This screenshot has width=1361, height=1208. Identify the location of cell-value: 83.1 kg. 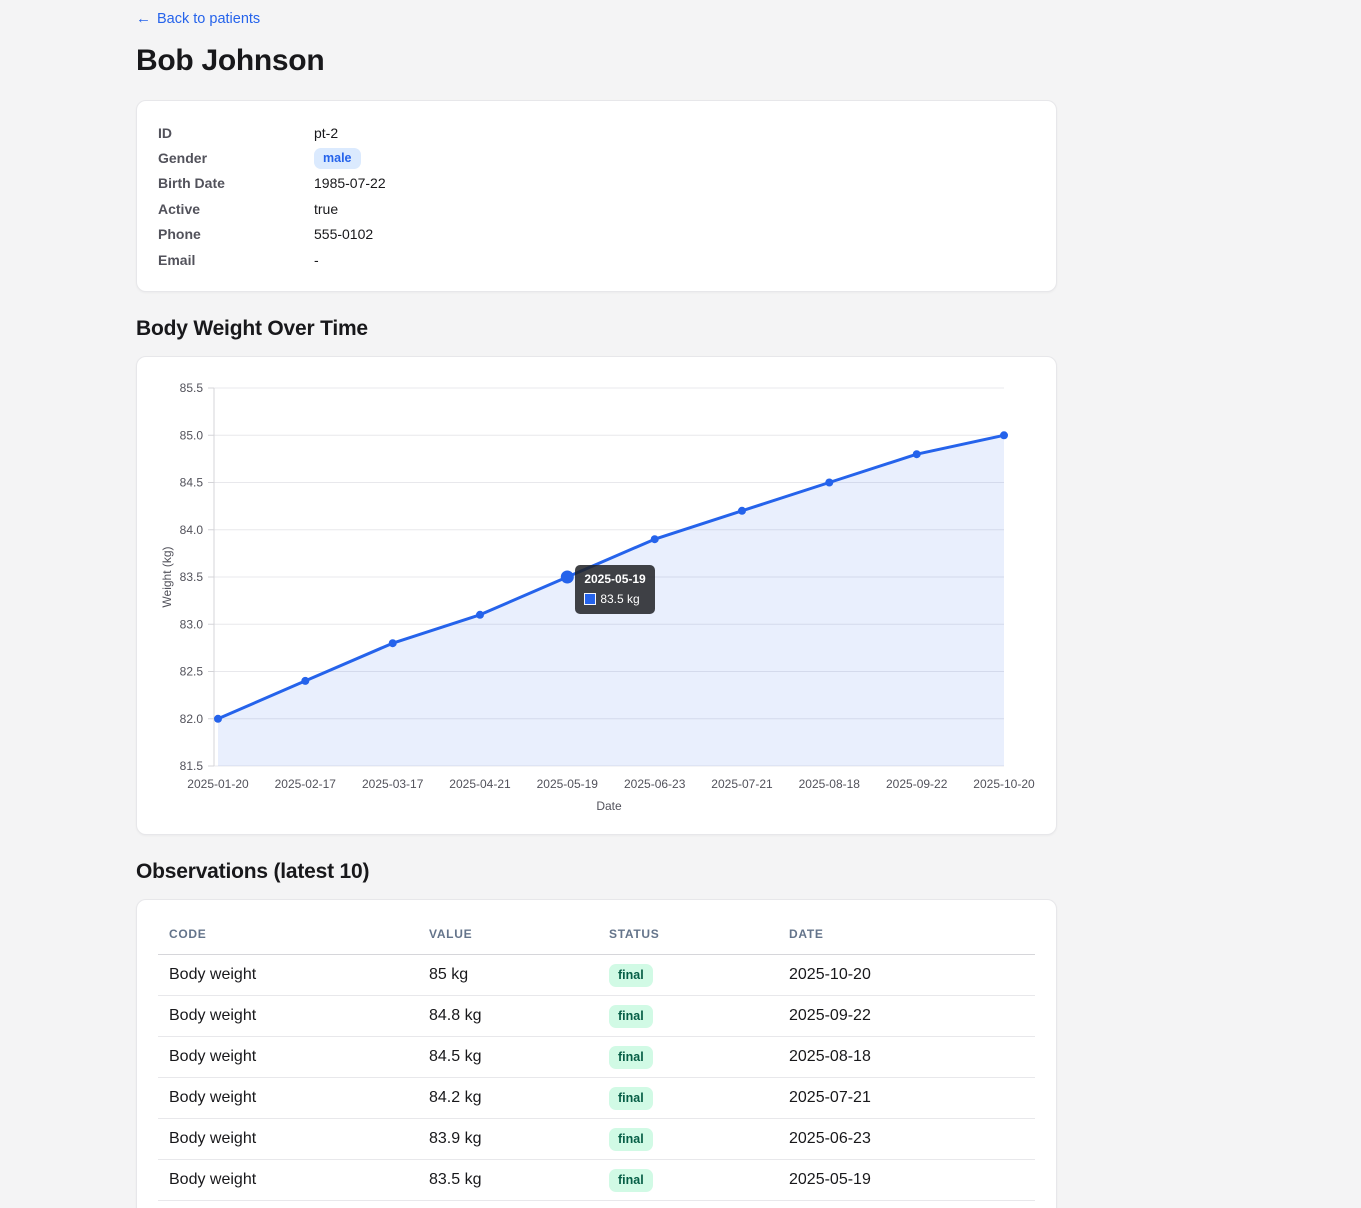
(508, 1204).